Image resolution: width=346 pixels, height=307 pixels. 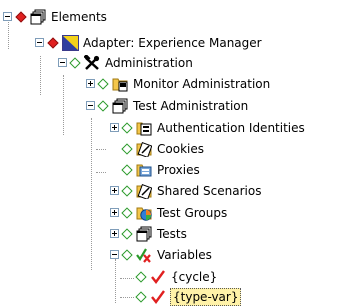 What do you see at coordinates (38, 17) in the screenshot?
I see `elements-tree-icon` at bounding box center [38, 17].